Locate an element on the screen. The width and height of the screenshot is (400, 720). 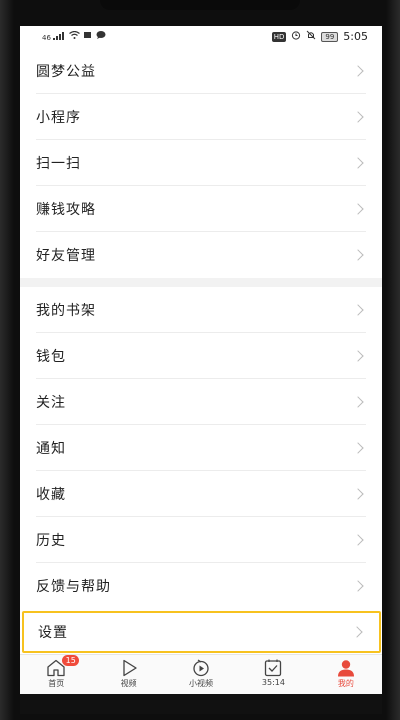
menu-item-friend-management: 好友管理 is located at coordinates (201, 255).